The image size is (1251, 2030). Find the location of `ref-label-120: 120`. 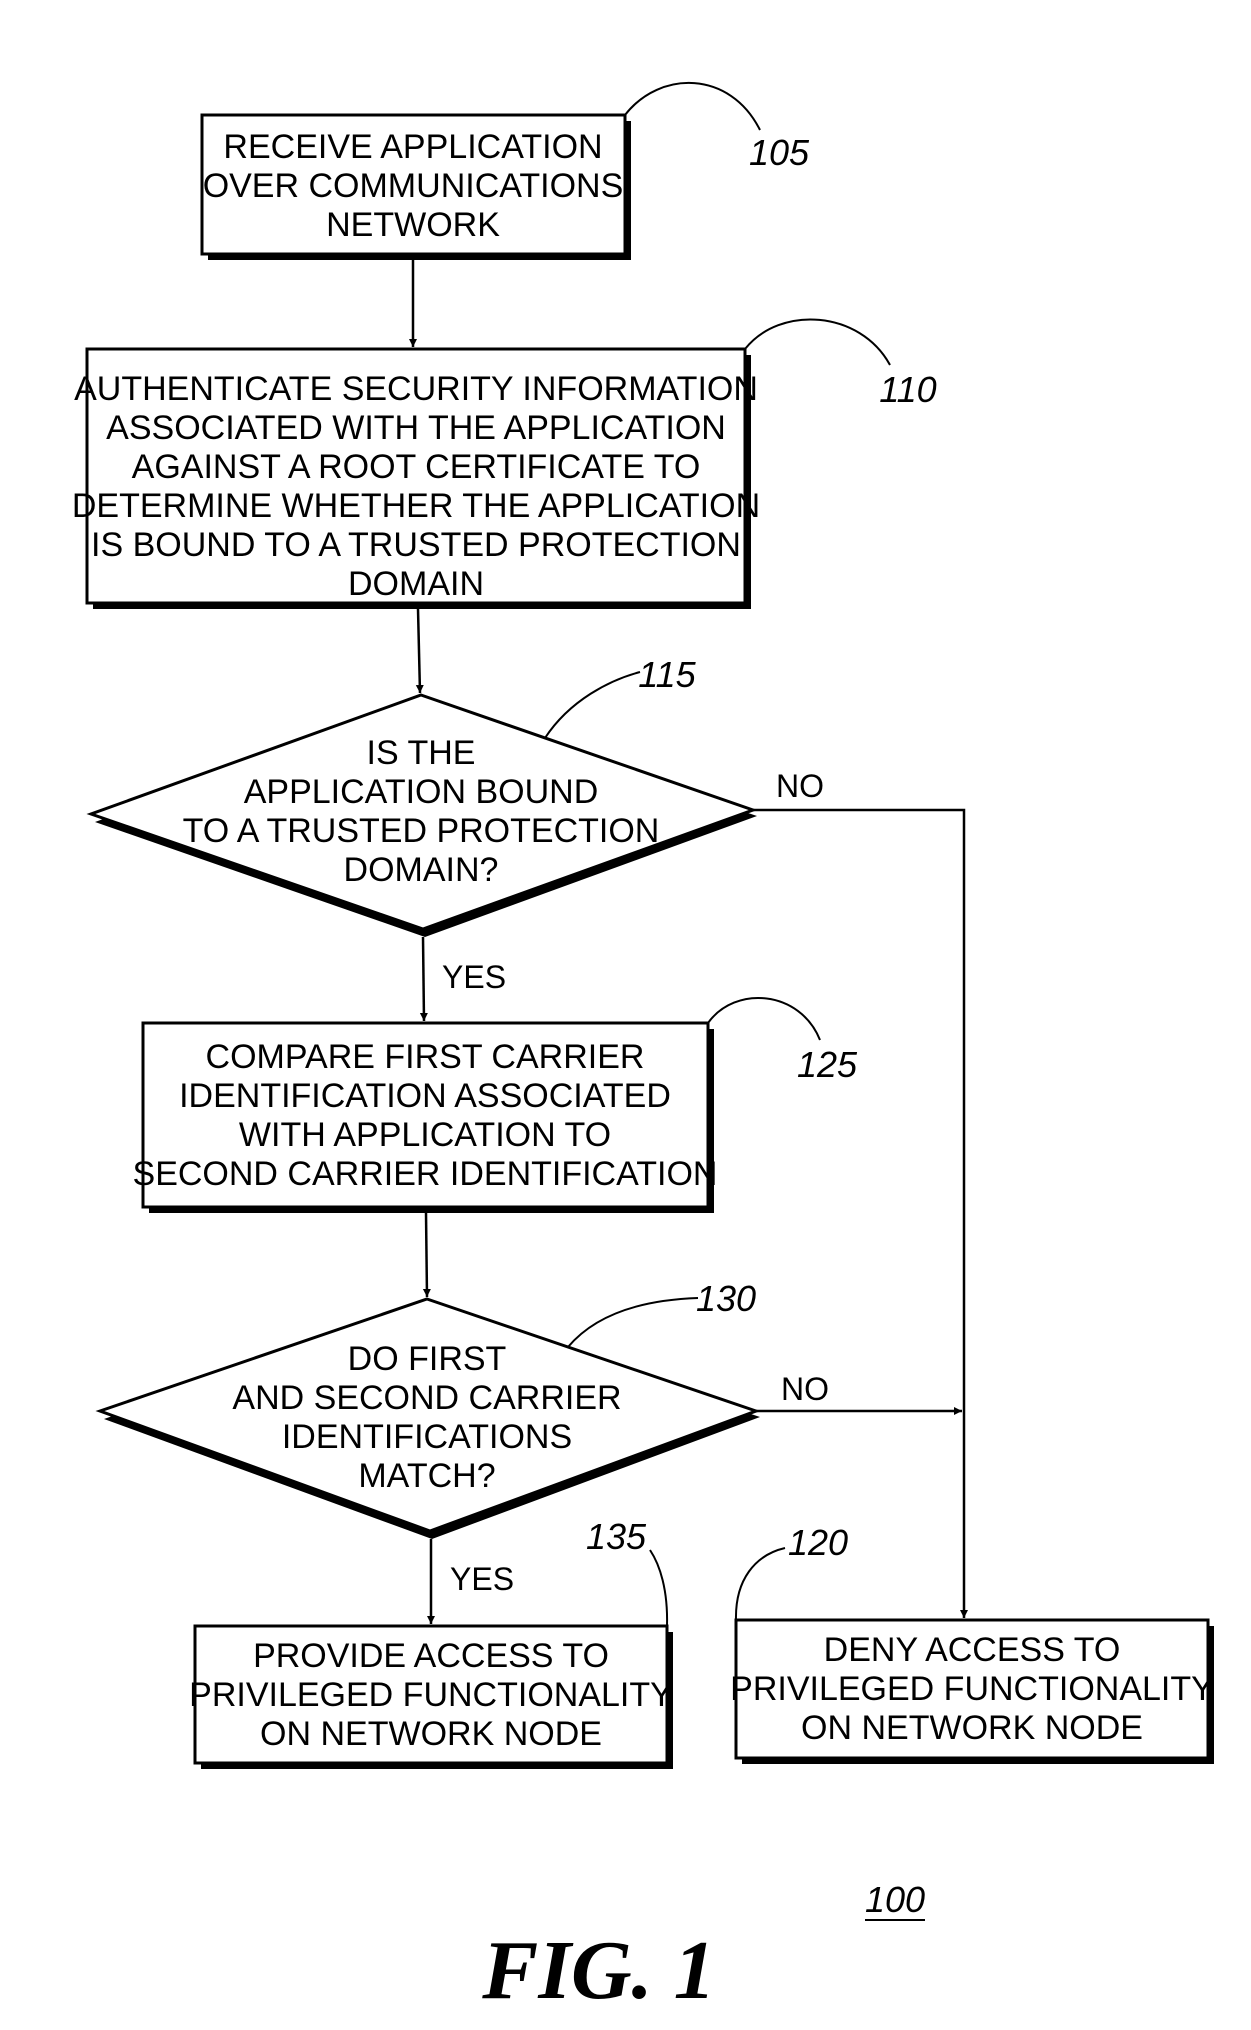

ref-label-120: 120 is located at coordinates (818, 1542).